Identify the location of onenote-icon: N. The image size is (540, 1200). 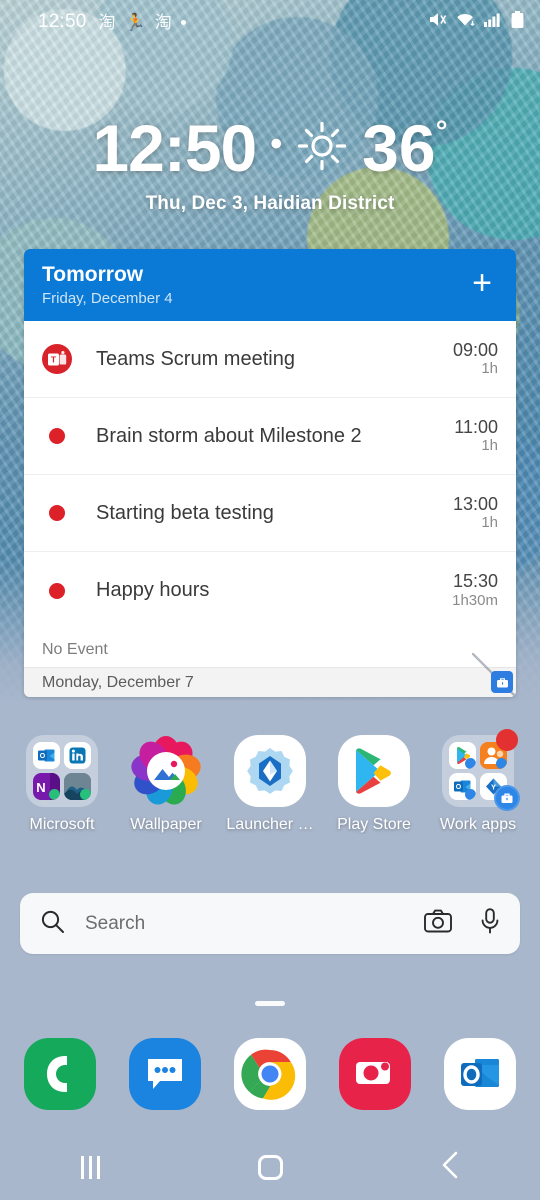
(46, 786).